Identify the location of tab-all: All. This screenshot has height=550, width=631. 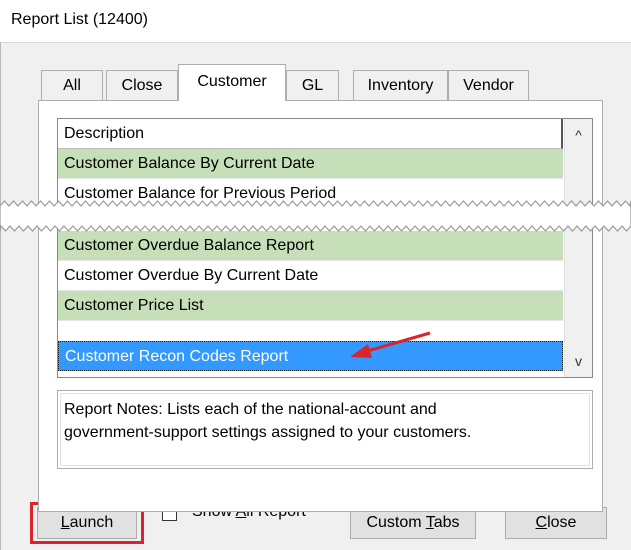
(72, 85).